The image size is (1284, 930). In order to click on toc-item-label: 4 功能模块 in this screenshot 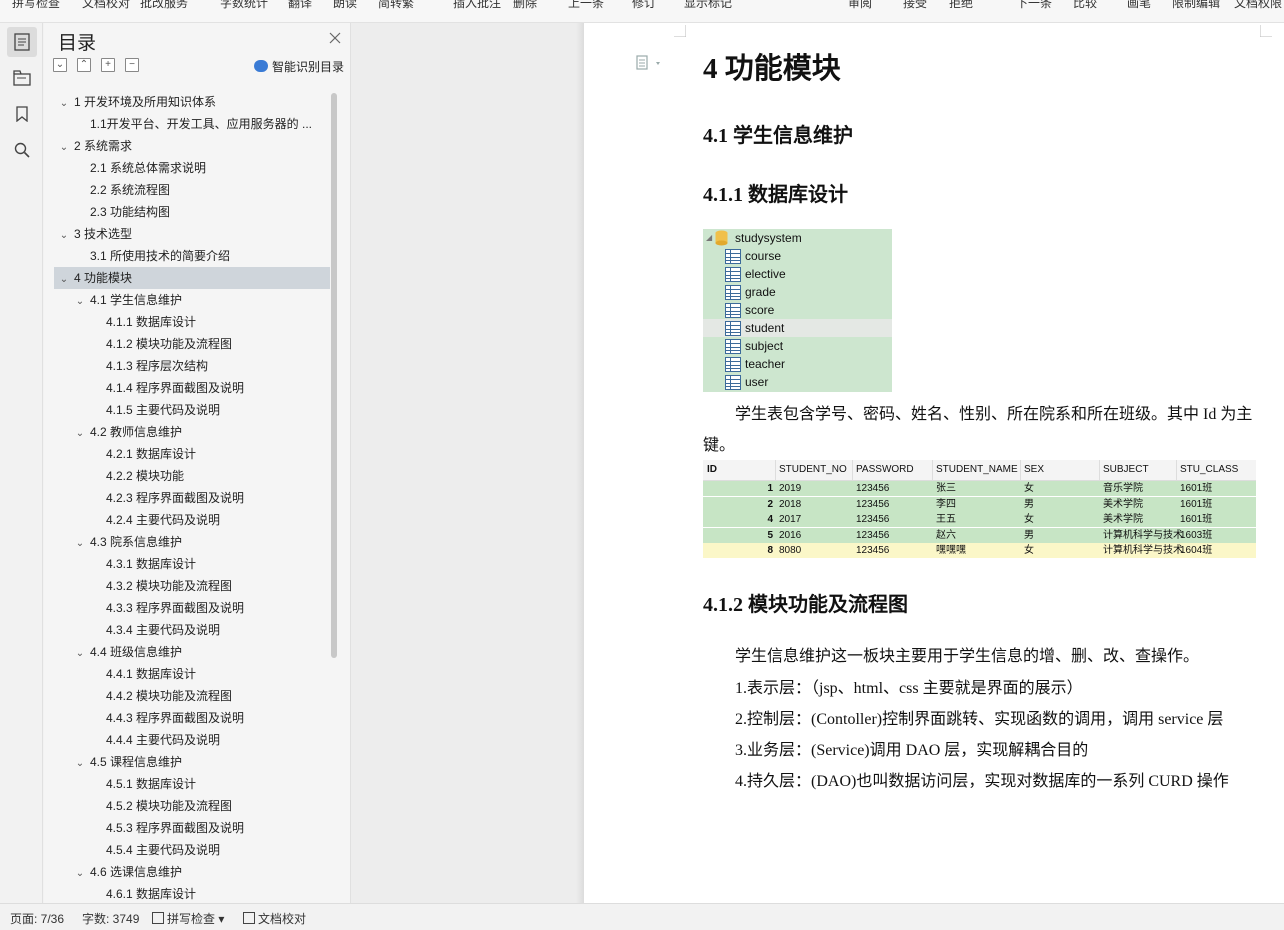, I will do `click(103, 278)`.